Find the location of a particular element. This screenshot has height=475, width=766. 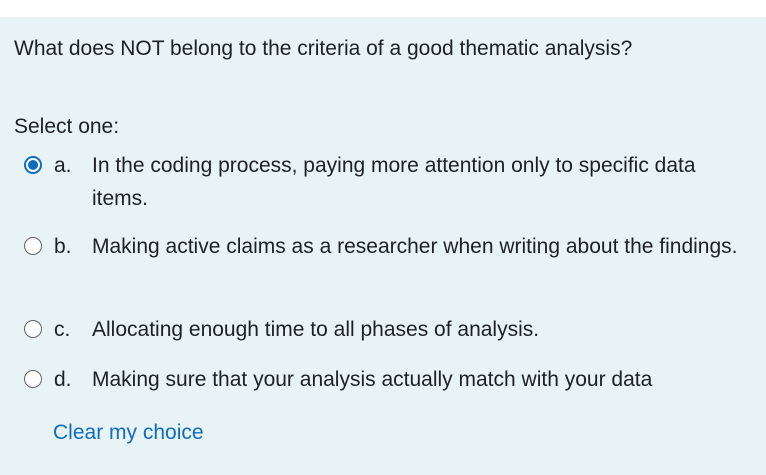

clear-choice-link: Clear my choice is located at coordinates (128, 433).